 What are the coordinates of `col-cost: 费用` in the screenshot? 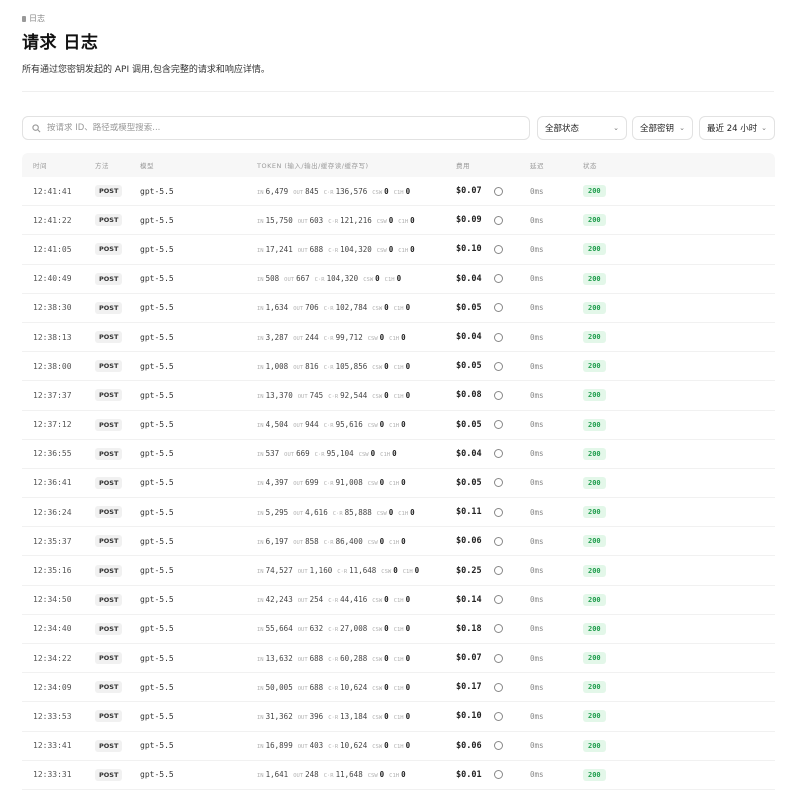 It's located at (463, 165).